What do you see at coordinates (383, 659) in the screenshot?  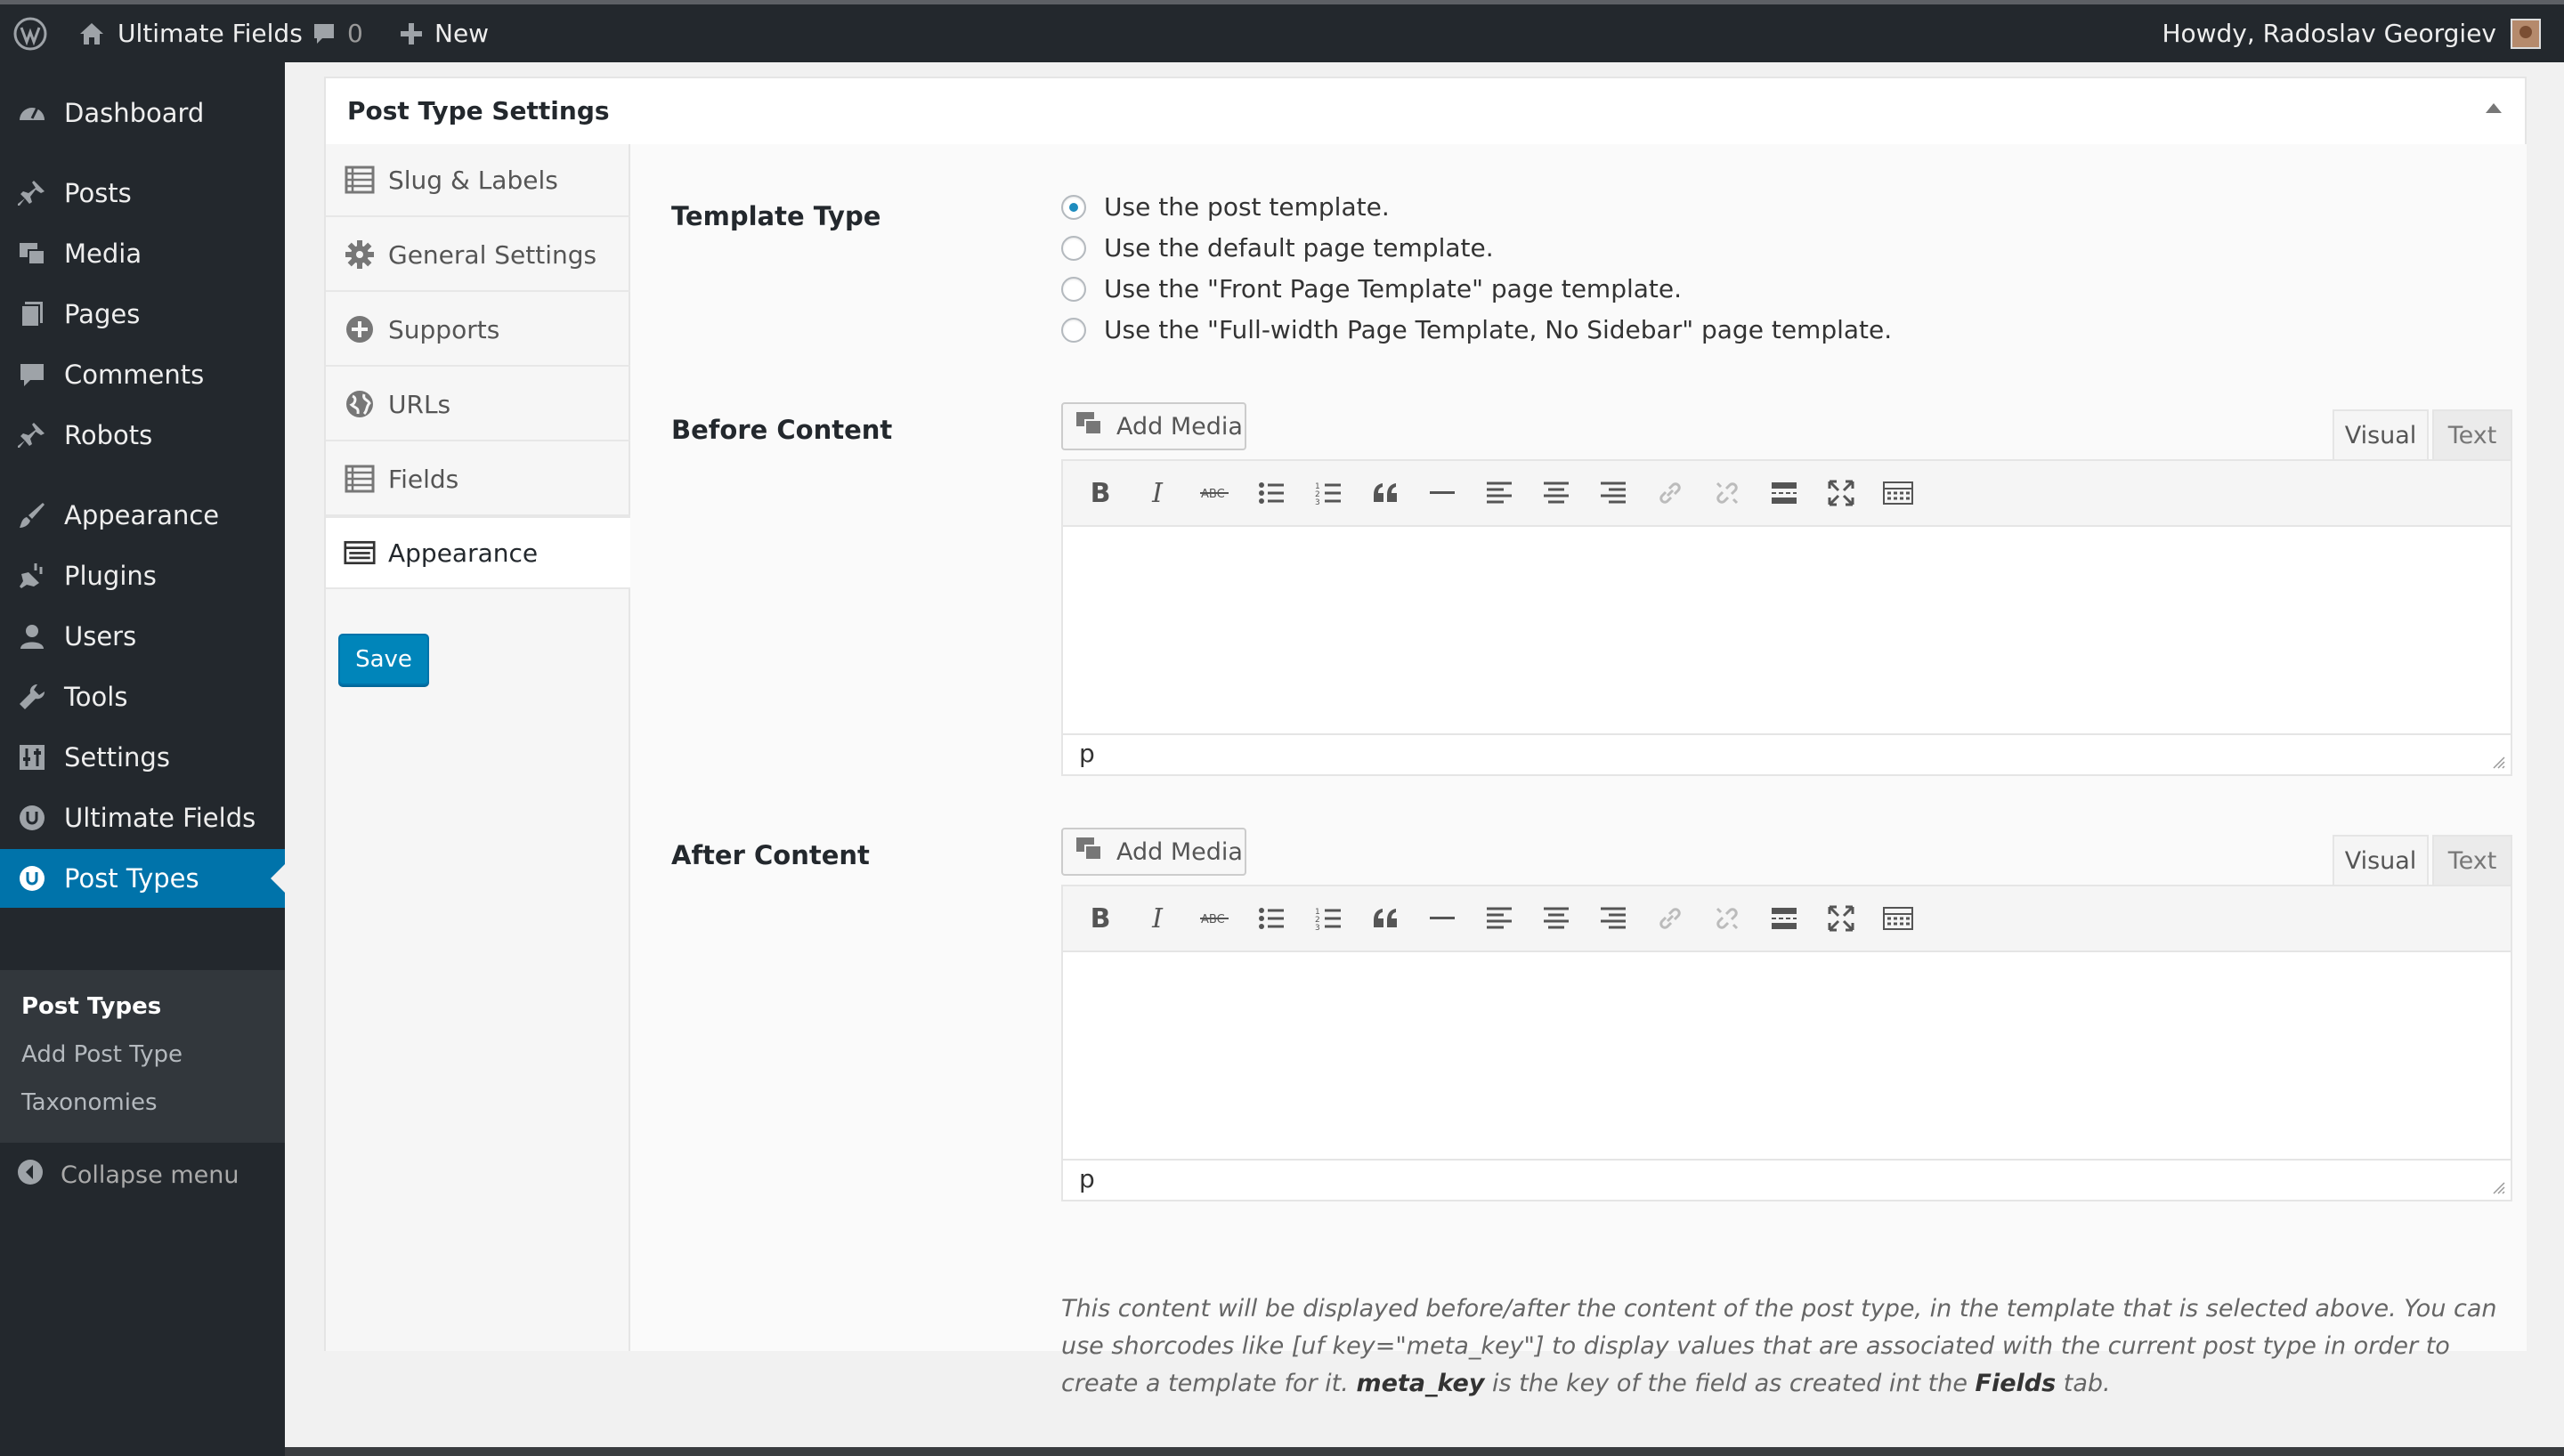 I see `save-button: Save` at bounding box center [383, 659].